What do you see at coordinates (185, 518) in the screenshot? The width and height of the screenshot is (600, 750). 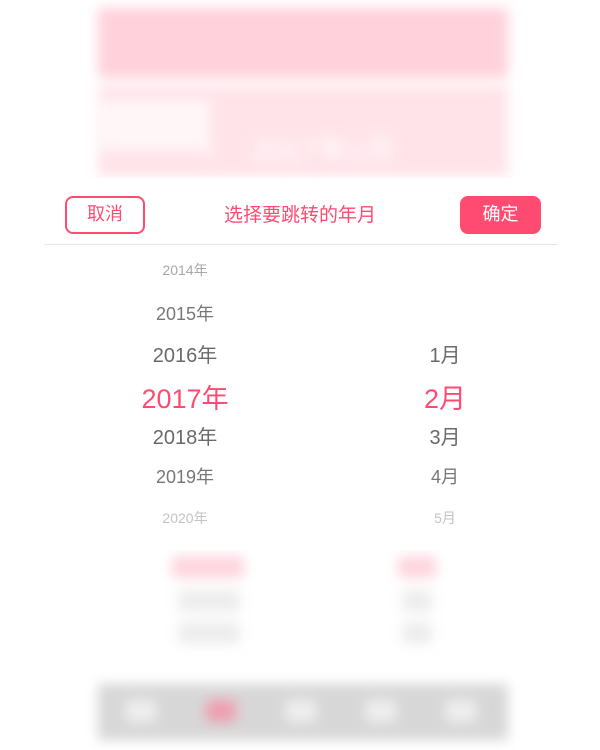 I see `year-option: 2020年` at bounding box center [185, 518].